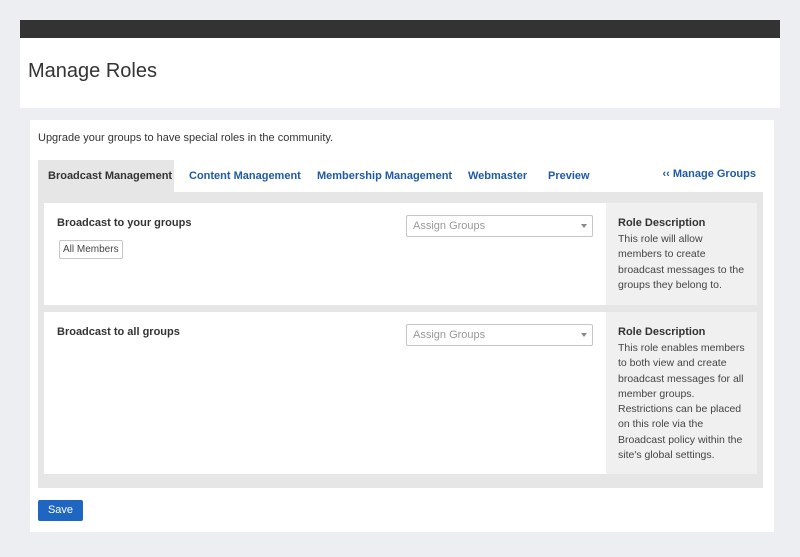 This screenshot has height=557, width=800. What do you see at coordinates (60, 510) in the screenshot?
I see `save-button: Save` at bounding box center [60, 510].